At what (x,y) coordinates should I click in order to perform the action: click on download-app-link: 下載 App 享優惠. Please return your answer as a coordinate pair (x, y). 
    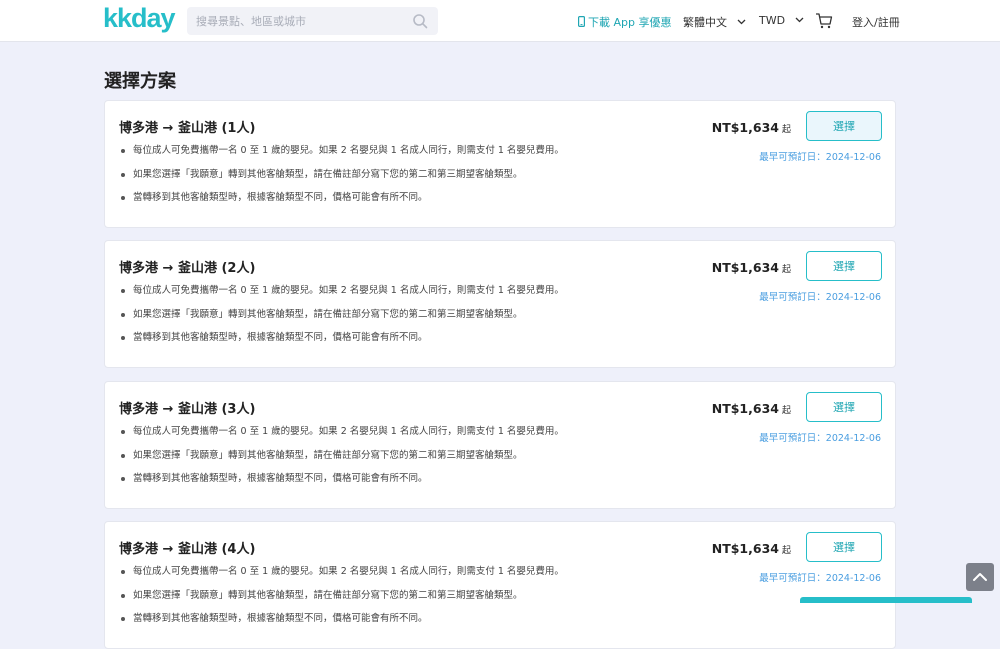
    Looking at the image, I should click on (624, 22).